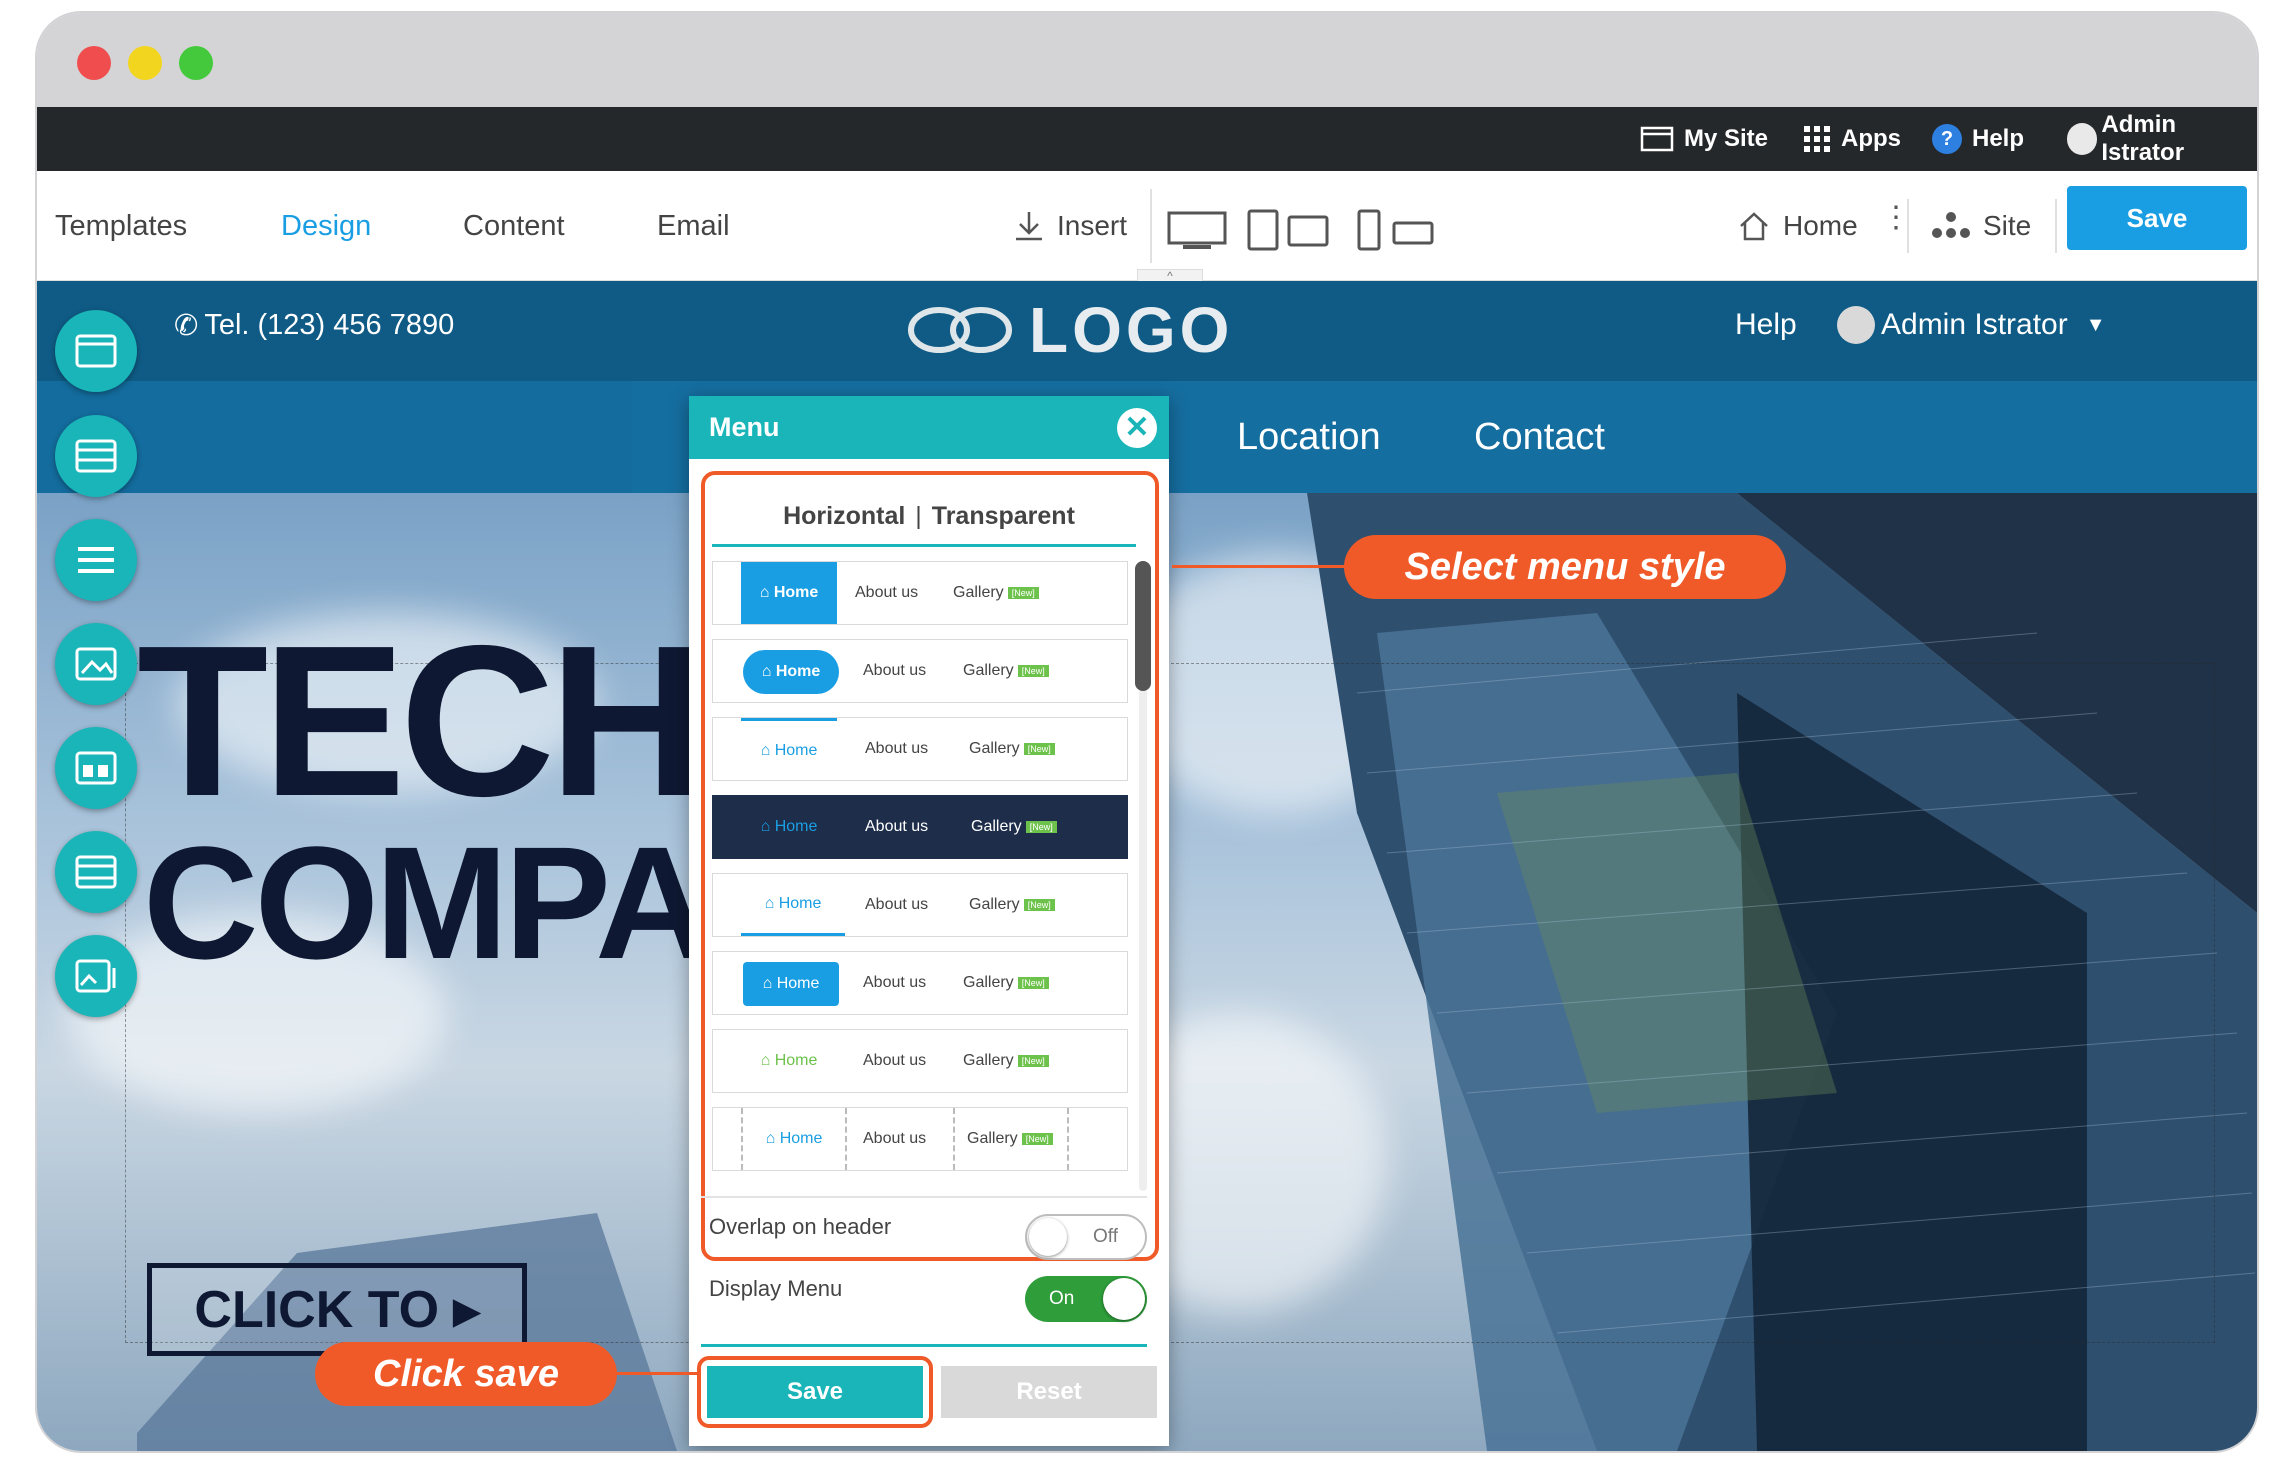 This screenshot has height=1458, width=2292. What do you see at coordinates (96, 768) in the screenshot?
I see `add-gallery-section-button` at bounding box center [96, 768].